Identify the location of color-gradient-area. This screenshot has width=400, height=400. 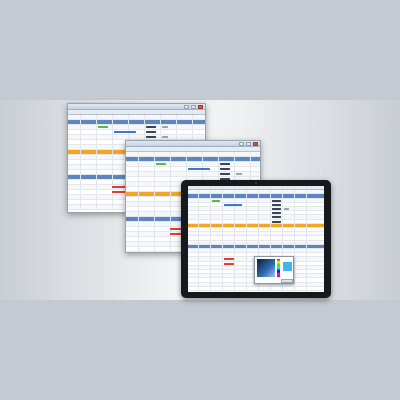
(266, 268).